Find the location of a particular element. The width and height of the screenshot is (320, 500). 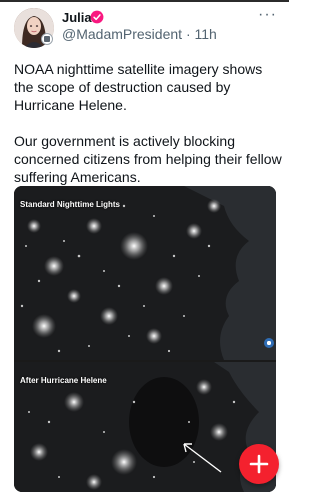

post-time: 11h is located at coordinates (206, 34).